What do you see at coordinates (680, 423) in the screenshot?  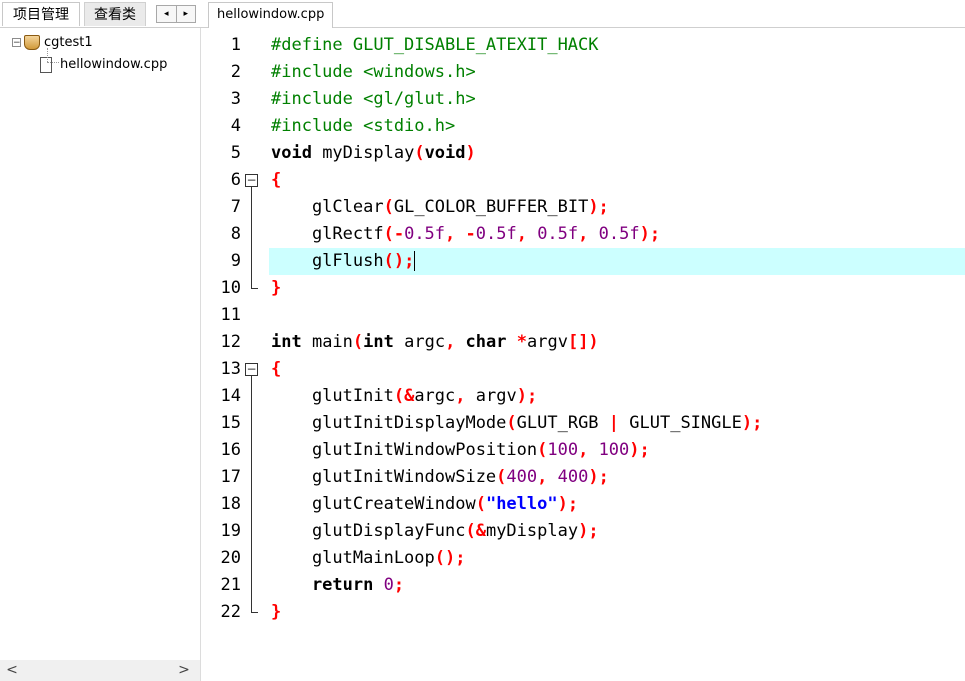 I see `code-token: GLUT_SINGLE` at bounding box center [680, 423].